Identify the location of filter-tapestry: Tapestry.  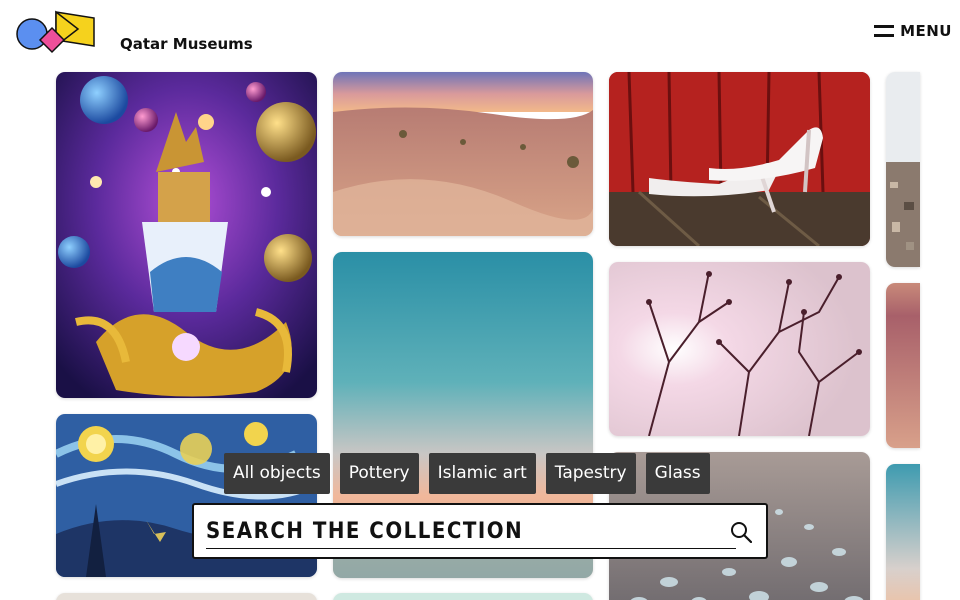
(590, 473).